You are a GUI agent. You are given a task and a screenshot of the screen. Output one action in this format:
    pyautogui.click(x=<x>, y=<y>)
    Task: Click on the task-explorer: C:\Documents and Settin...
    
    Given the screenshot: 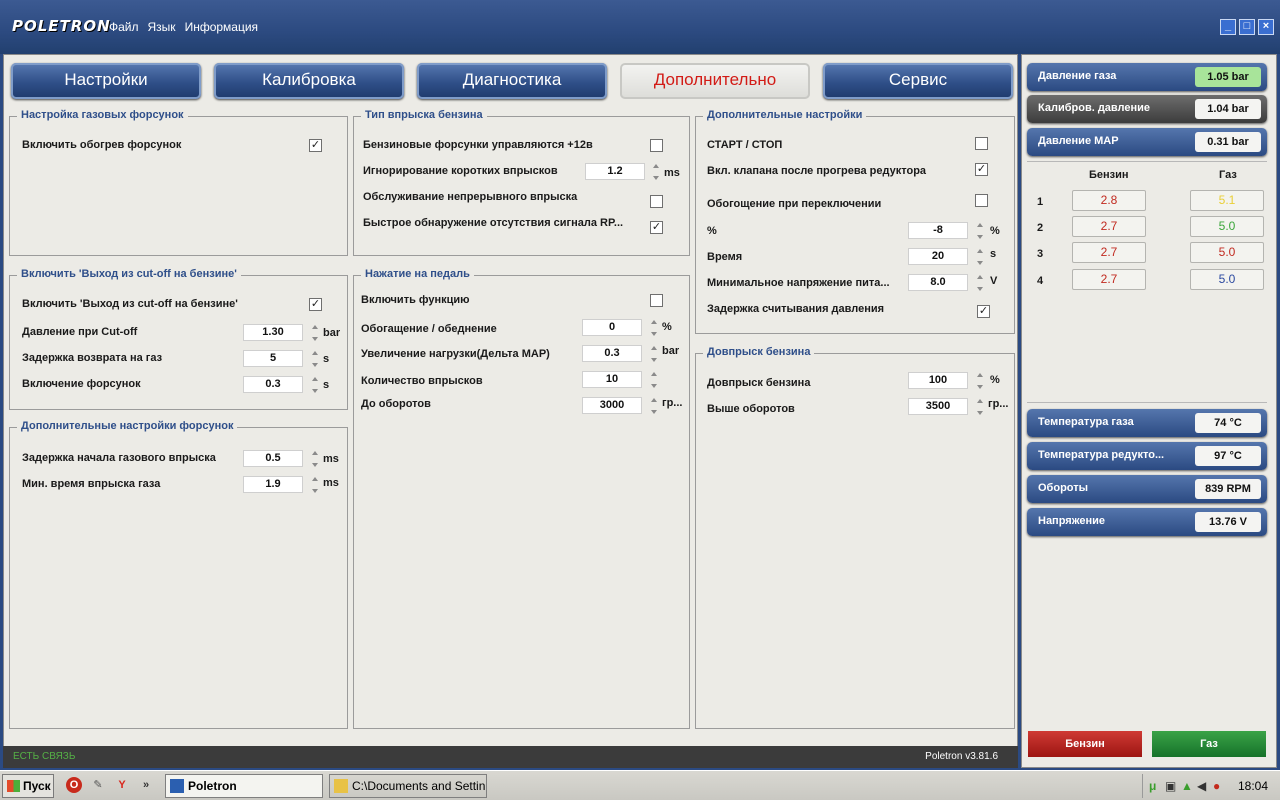 What is the action you would take?
    pyautogui.click(x=408, y=786)
    